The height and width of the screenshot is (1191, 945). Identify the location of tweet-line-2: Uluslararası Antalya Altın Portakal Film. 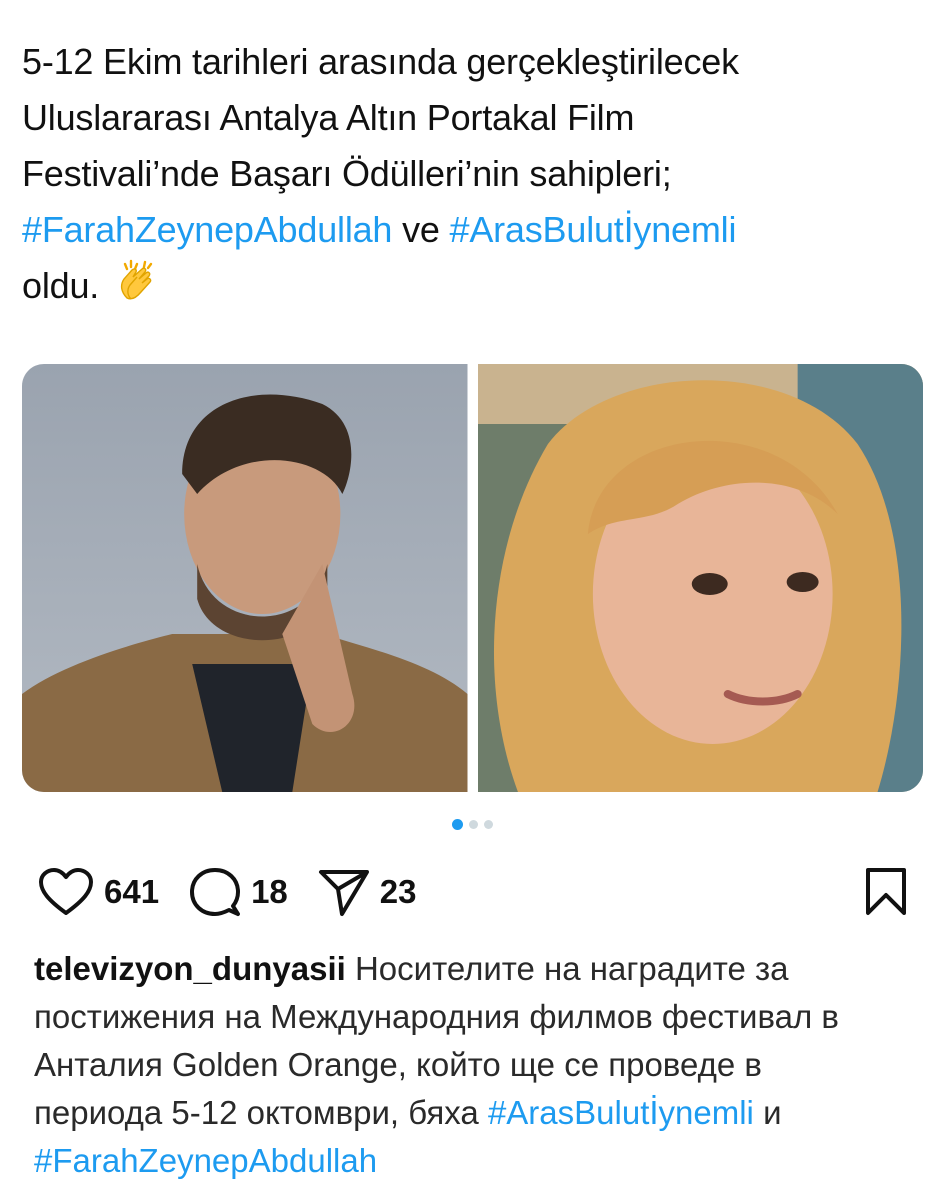
(328, 117).